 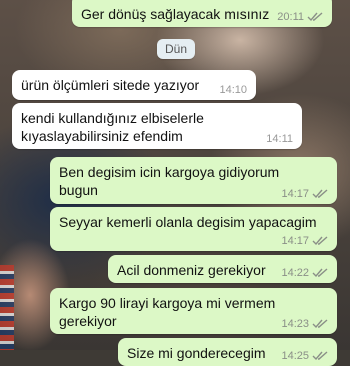 I want to click on message-bubble-outgoing: Ger dönüş sağlayacak mısınız 20:11, so click(x=202, y=13).